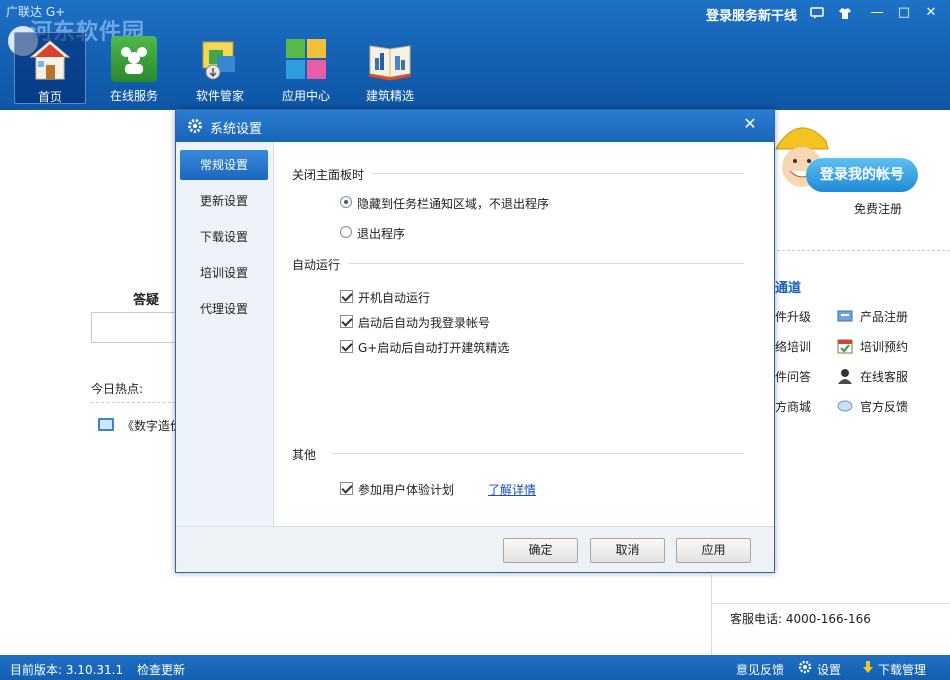  Describe the element at coordinates (389, 96) in the screenshot. I see `nav-building-selection-label: 建筑精选` at that location.